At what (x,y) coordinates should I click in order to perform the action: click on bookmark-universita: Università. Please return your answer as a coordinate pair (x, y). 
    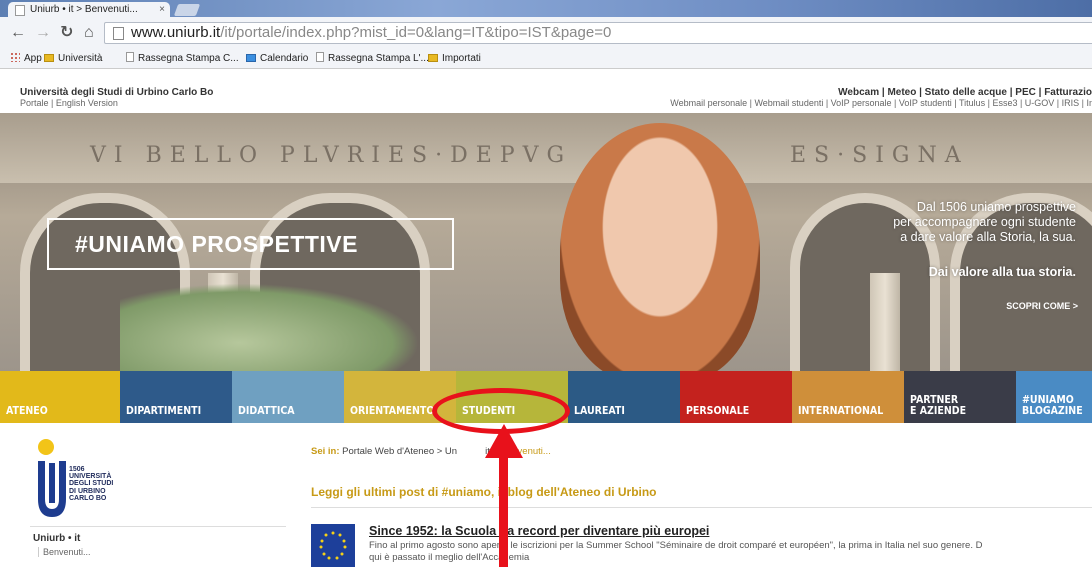
    Looking at the image, I should click on (73, 59).